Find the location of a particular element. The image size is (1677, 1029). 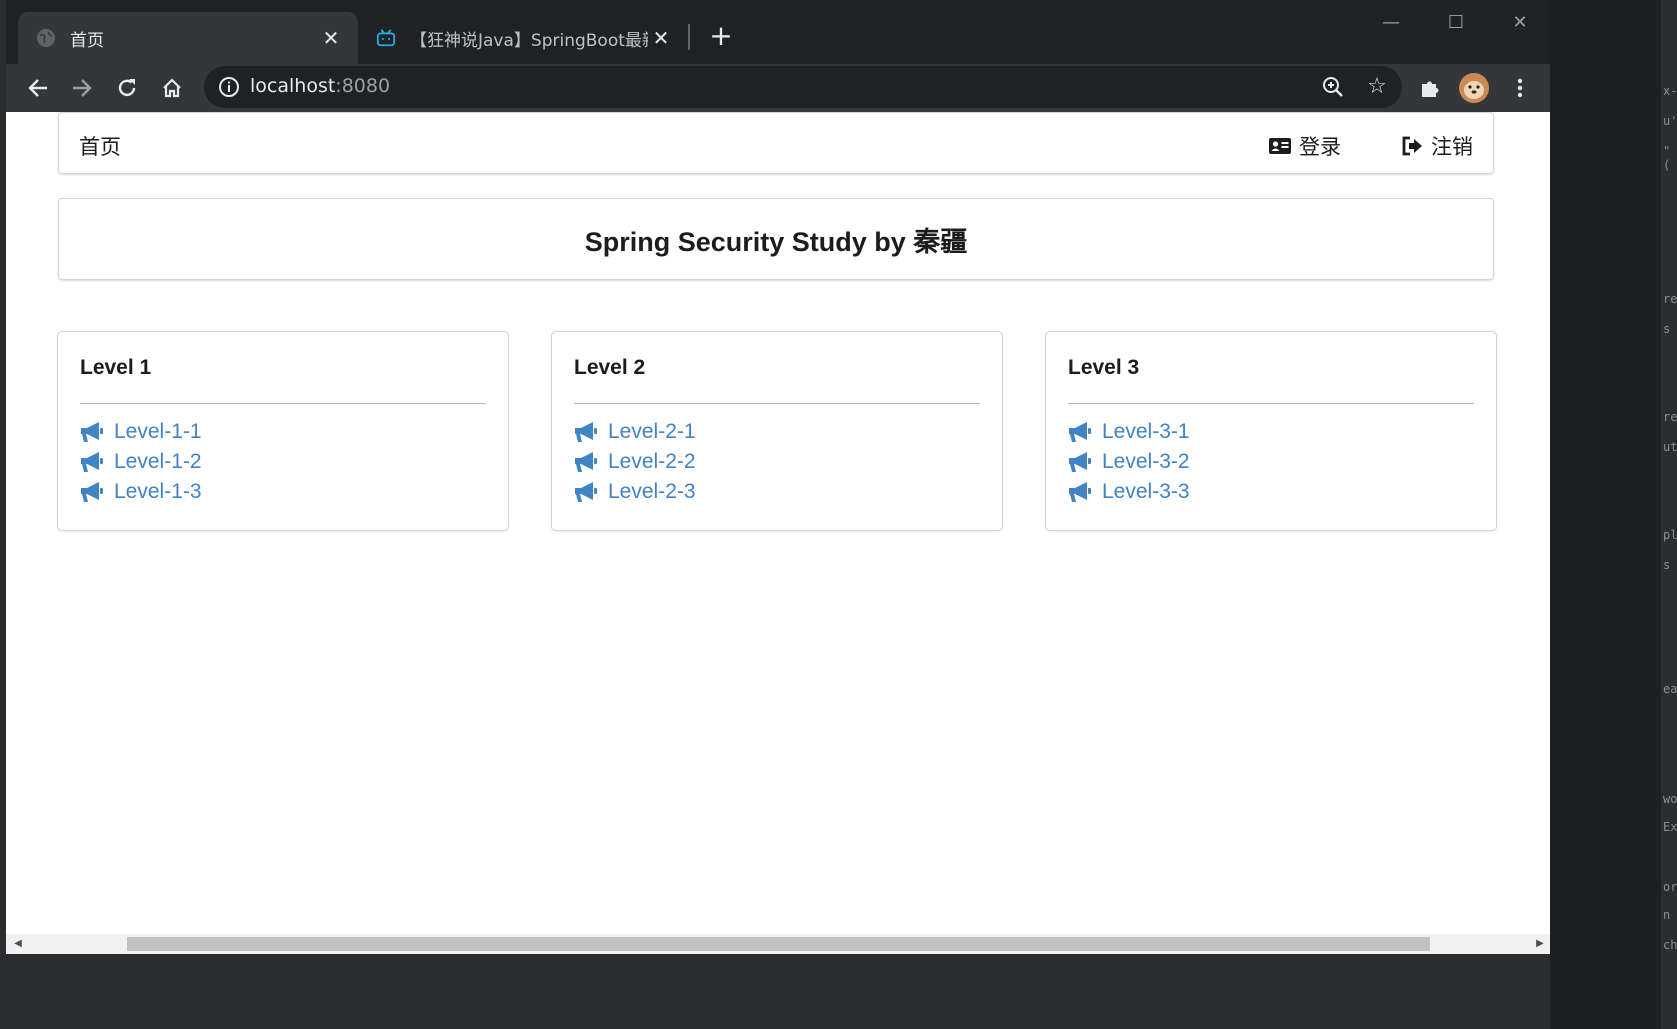

level-link-label: Level-2-3 is located at coordinates (652, 491).